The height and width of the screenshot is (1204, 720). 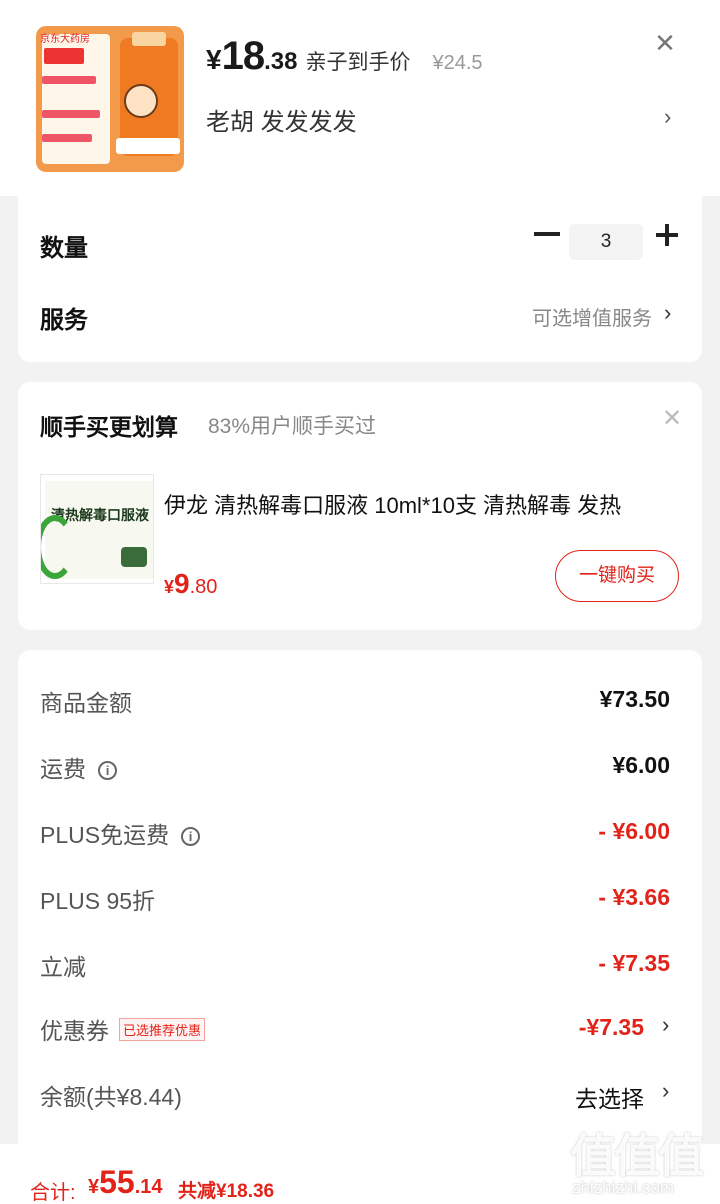 What do you see at coordinates (360, 1098) in the screenshot?
I see `fee-row-balance: 余额(共¥8.44) 去选择 ›` at bounding box center [360, 1098].